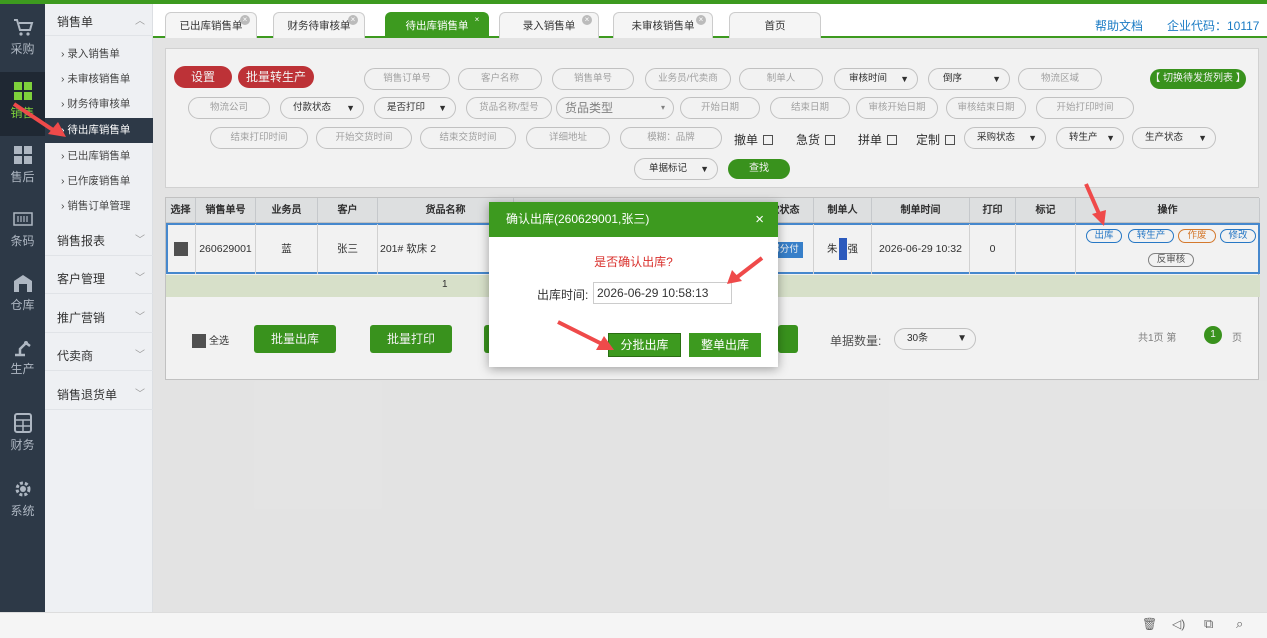  I want to click on volume-icon: ◁), so click(1178, 624).